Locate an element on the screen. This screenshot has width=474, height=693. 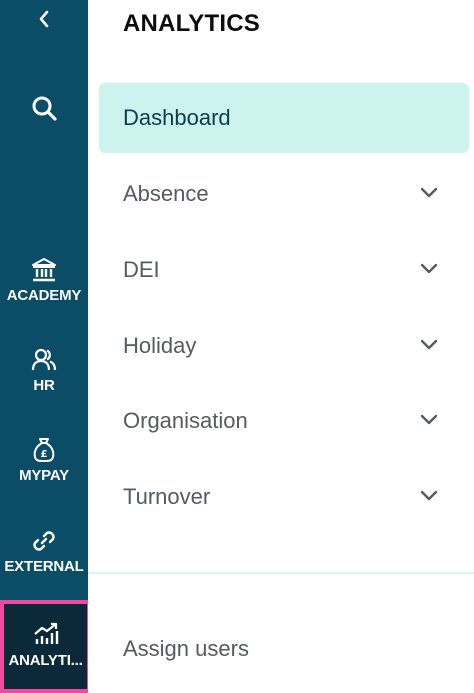
nav-item-label: Holiday is located at coordinates (160, 345).